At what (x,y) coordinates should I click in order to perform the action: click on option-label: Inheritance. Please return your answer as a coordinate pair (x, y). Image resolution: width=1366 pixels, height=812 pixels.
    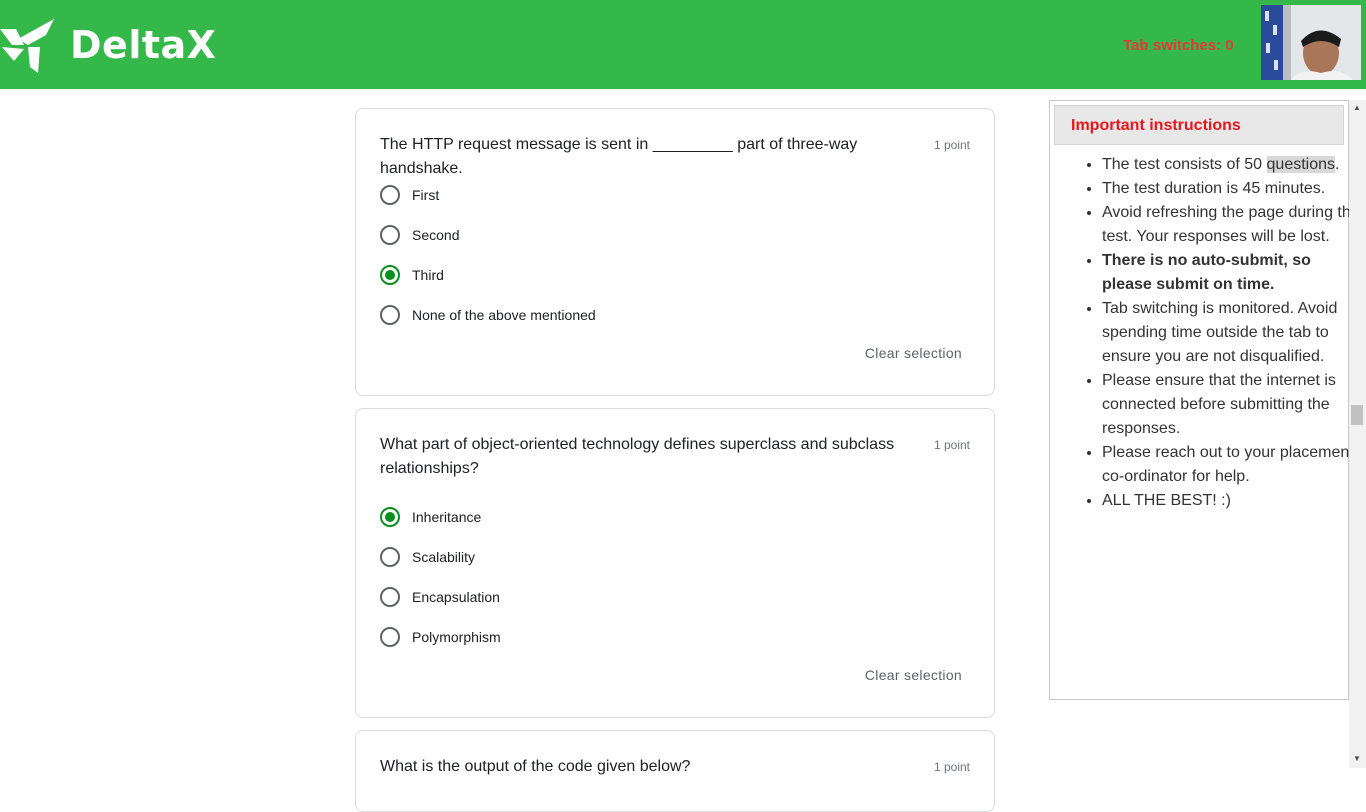
    Looking at the image, I should click on (447, 517).